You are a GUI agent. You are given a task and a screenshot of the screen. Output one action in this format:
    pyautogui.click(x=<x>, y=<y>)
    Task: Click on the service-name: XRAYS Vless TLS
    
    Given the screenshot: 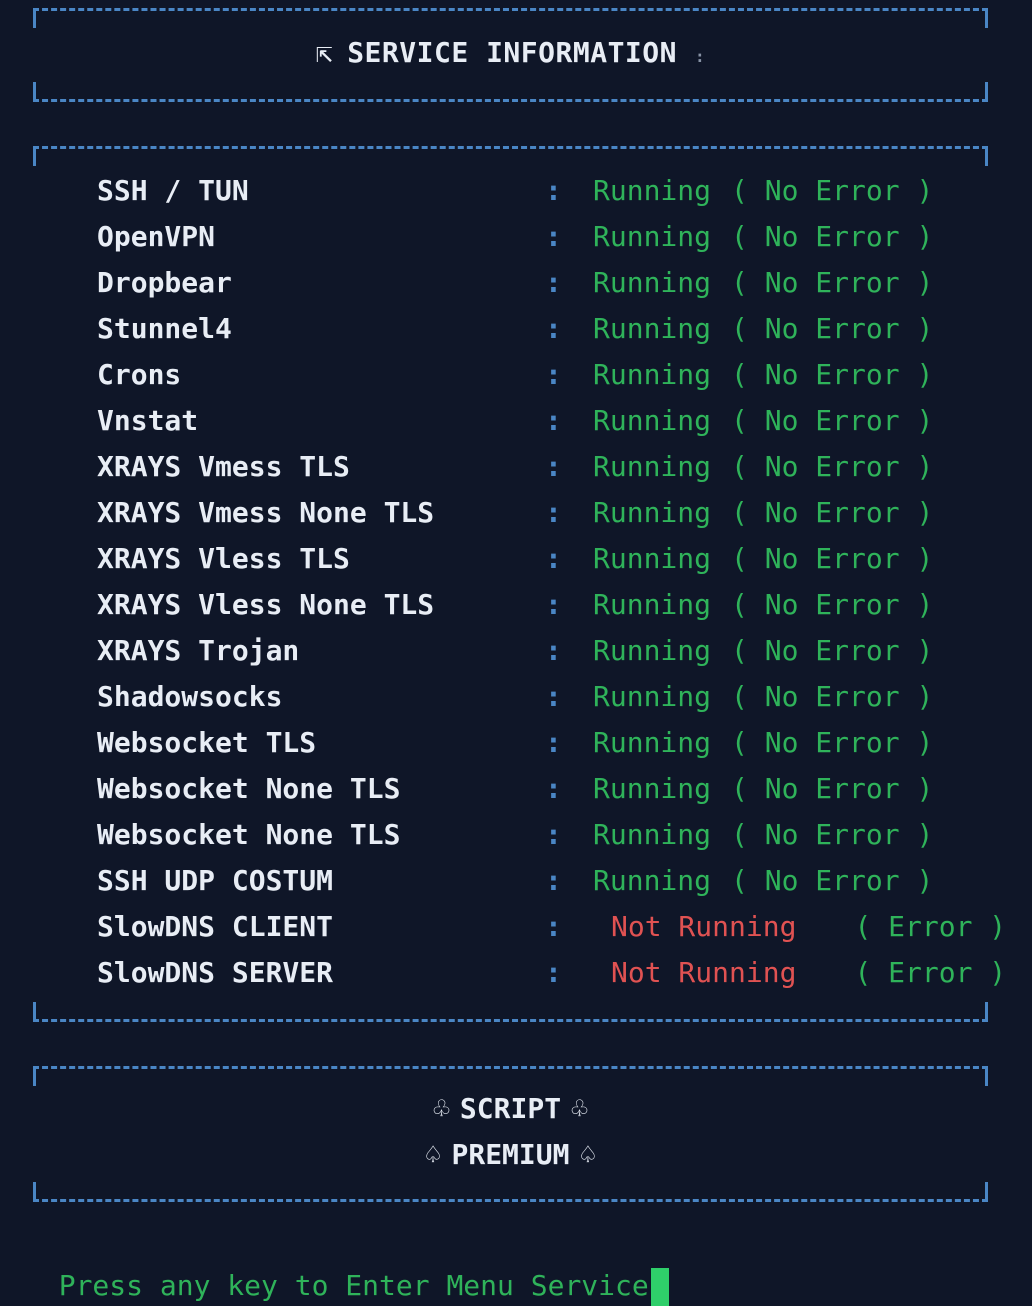 What is the action you would take?
    pyautogui.click(x=223, y=558)
    